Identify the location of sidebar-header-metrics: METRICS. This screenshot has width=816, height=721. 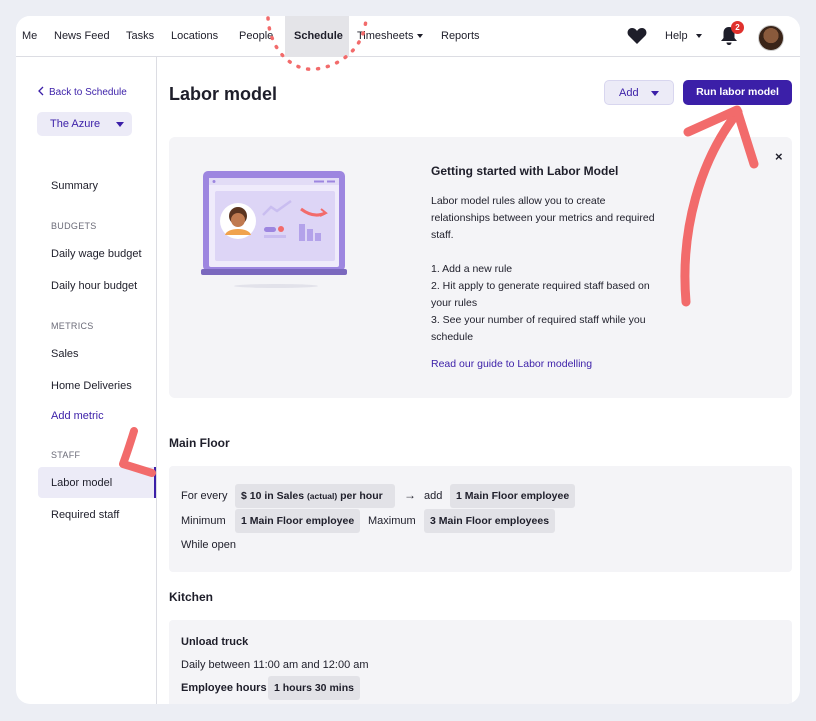
(72, 326).